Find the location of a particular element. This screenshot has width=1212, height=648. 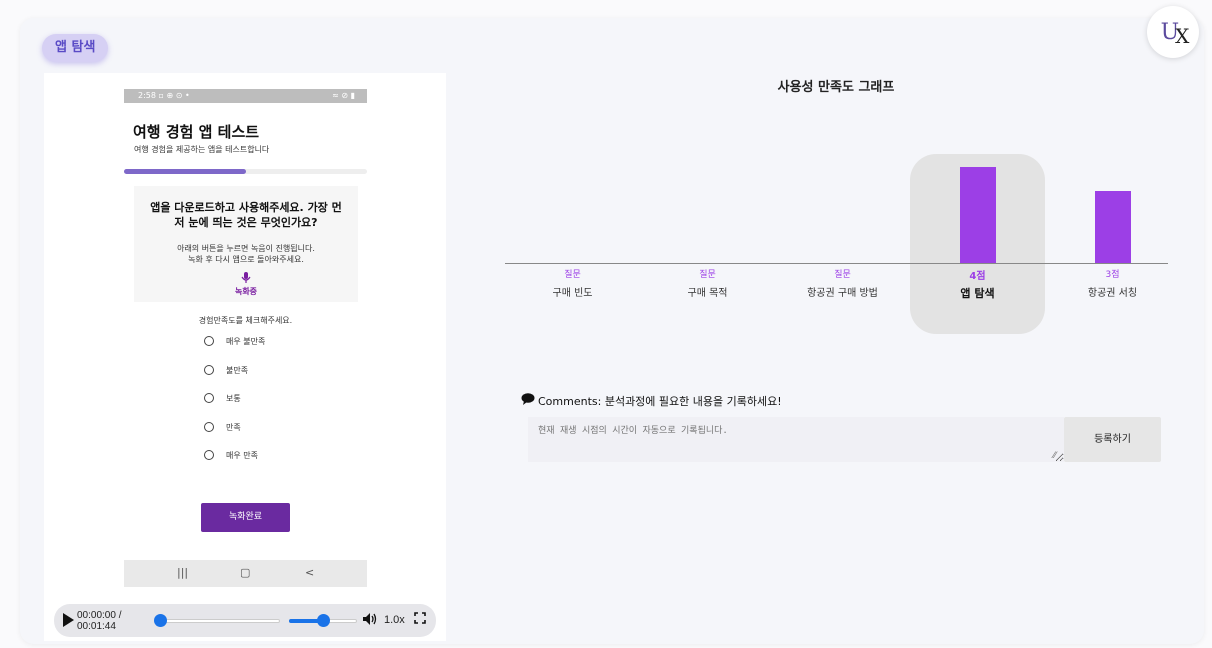

video-player-controls: 00:00:00 / 00:01:44 1.0x is located at coordinates (245, 620).